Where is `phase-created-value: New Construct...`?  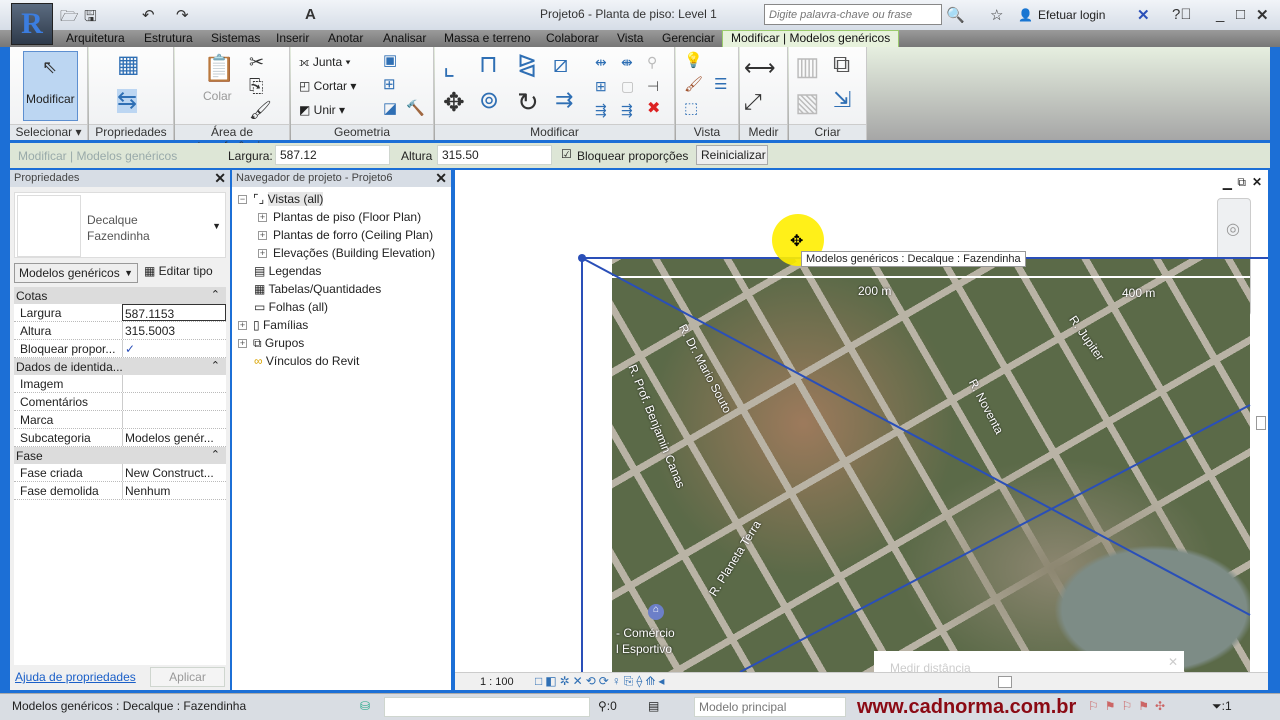
phase-created-value: New Construct... is located at coordinates (174, 472).